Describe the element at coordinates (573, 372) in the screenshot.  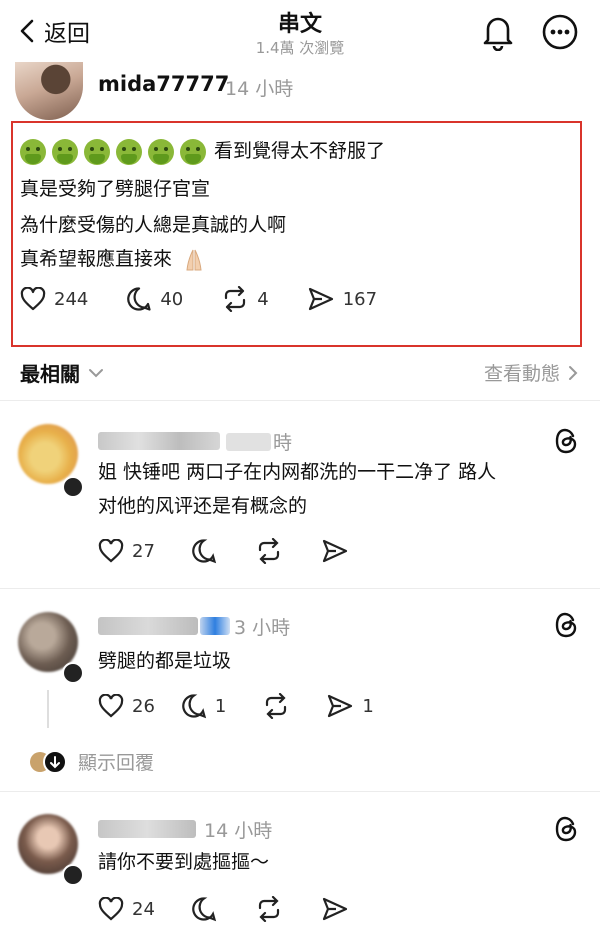
I see `chevron-right-icon` at that location.